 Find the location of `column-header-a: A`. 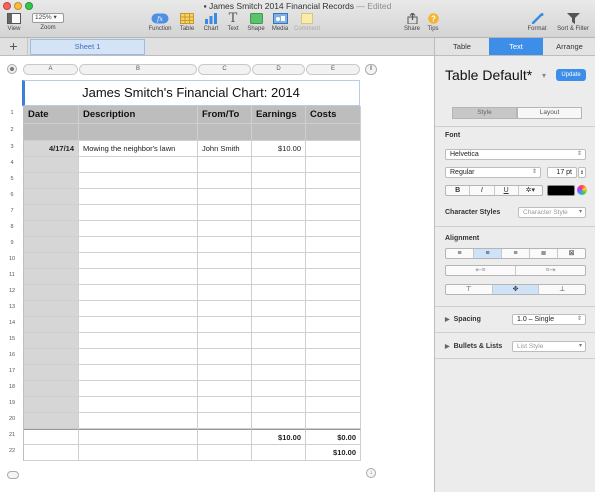

column-header-a: A is located at coordinates (50, 69).